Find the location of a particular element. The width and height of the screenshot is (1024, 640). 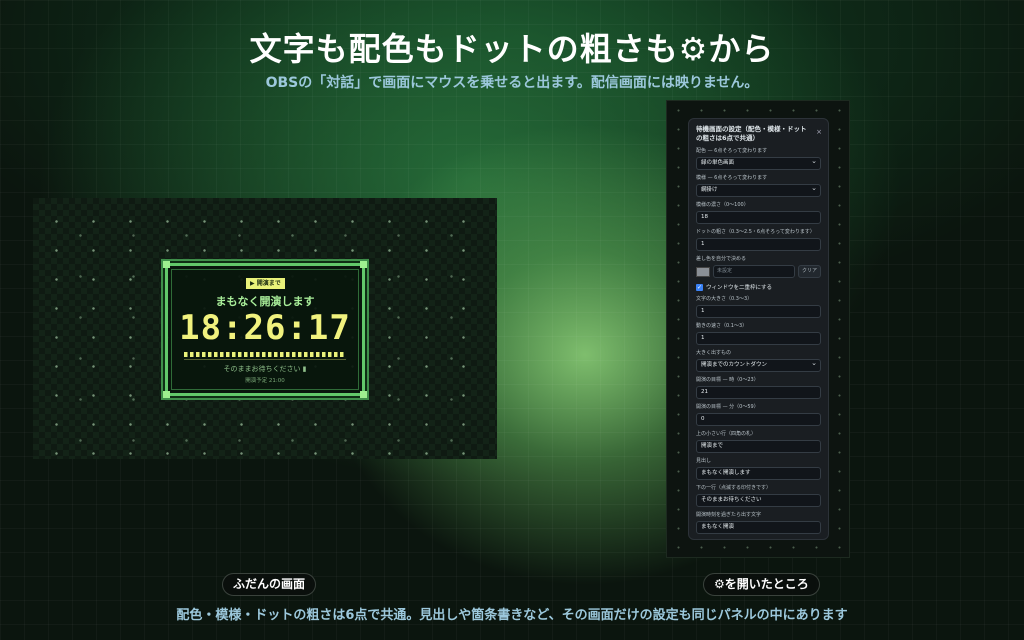

heading-input: まもなく開演します is located at coordinates (758, 473).